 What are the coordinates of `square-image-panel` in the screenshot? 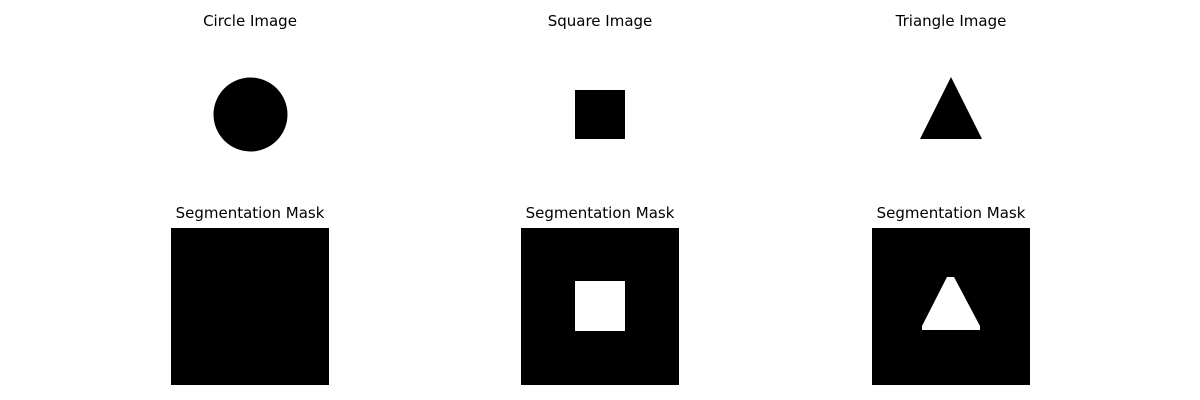 It's located at (600, 115).